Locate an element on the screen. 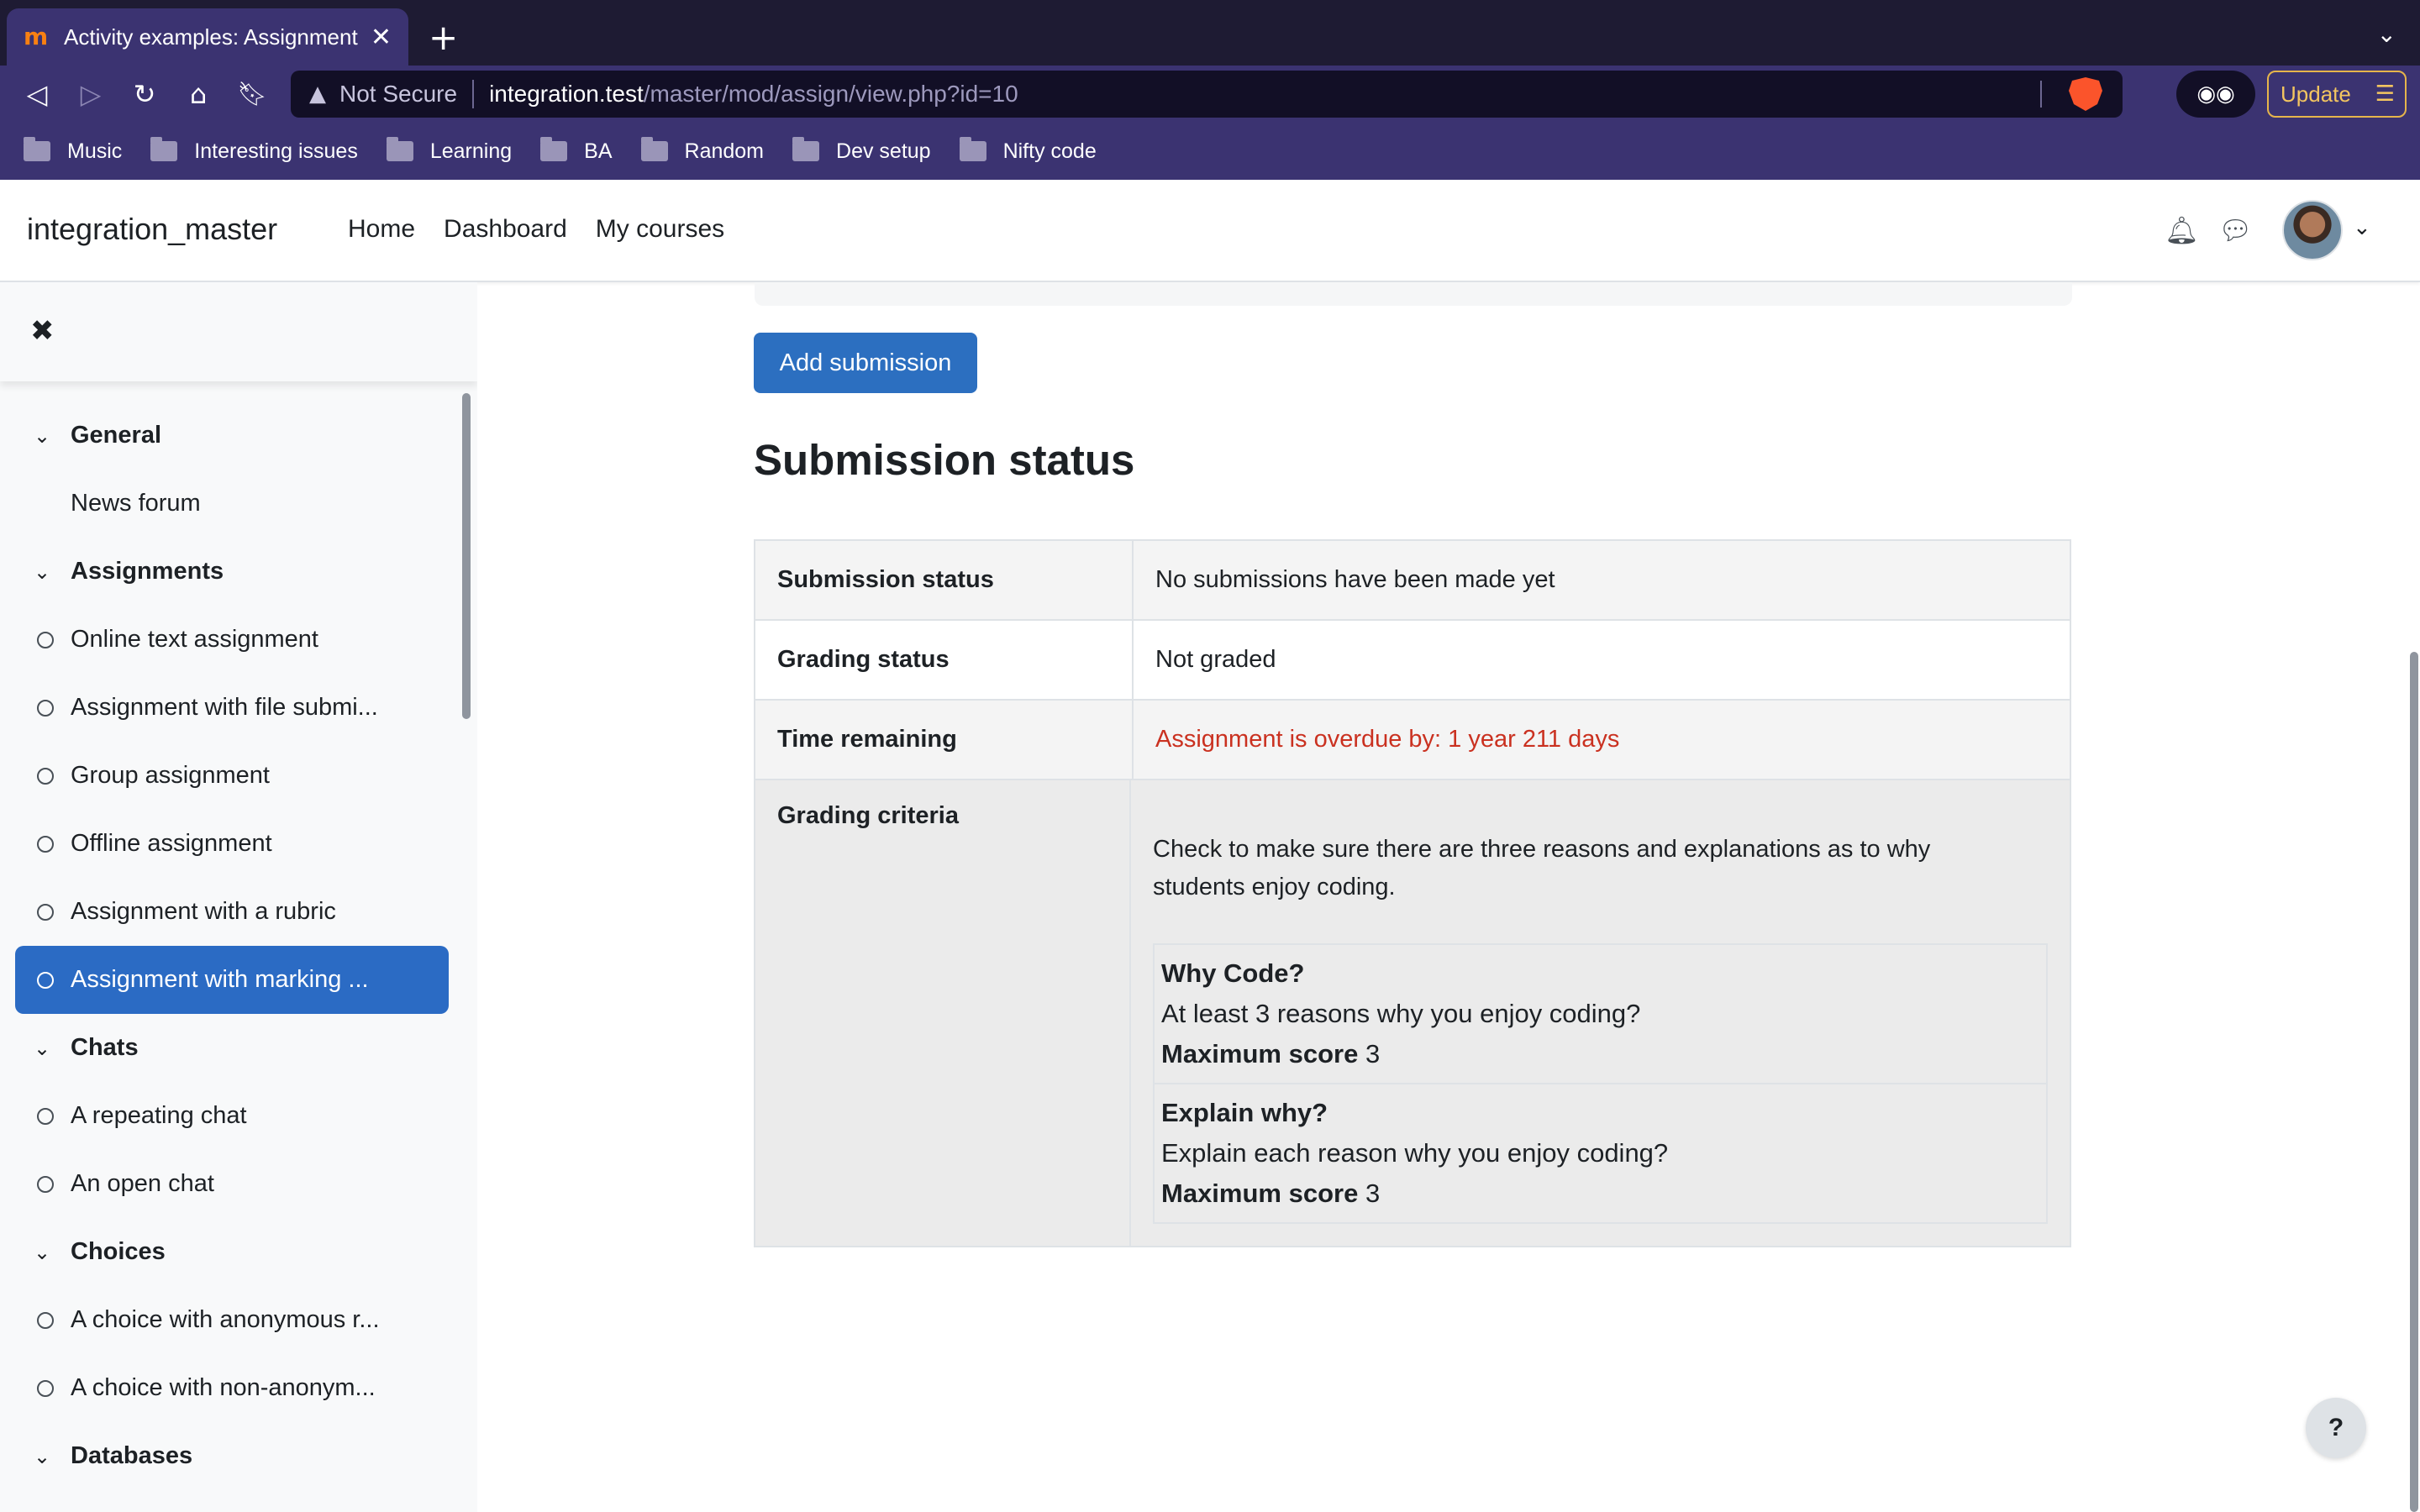  notifications-bell-icon: 🔔︎ is located at coordinates (2182, 230).